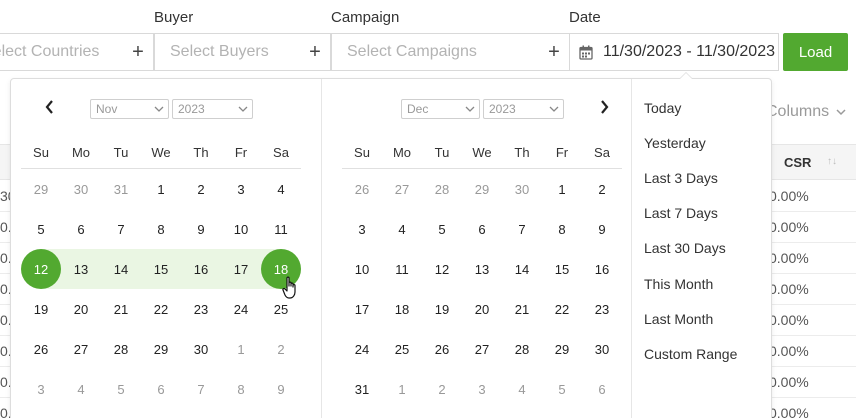 The image size is (856, 418). What do you see at coordinates (554, 52) in the screenshot?
I see `add-campaign-icon: +` at bounding box center [554, 52].